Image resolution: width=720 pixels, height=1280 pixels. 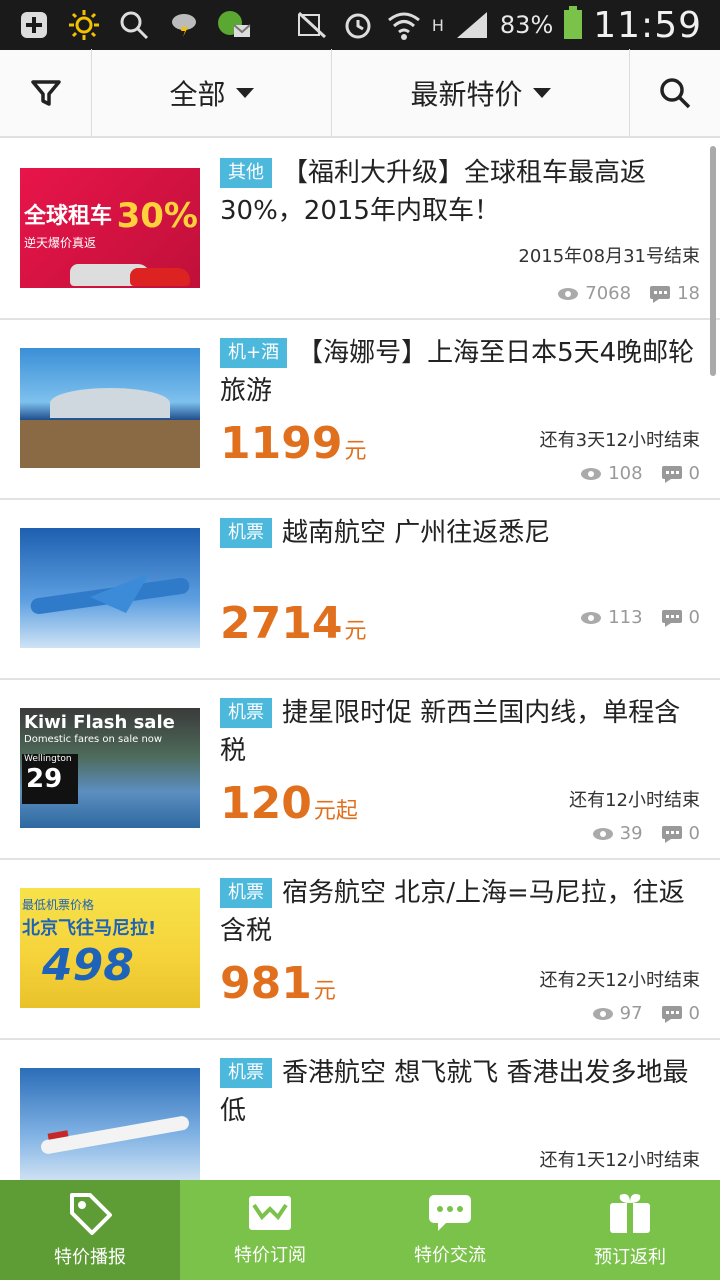 I want to click on deal-title-text: 宿务航空 北京/上海=马尼拉，往返含税, so click(x=452, y=912).